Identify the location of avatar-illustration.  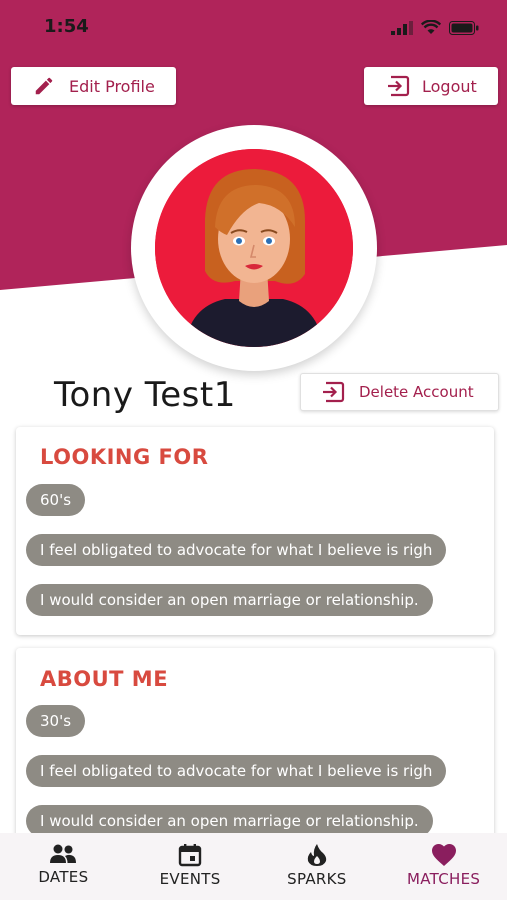
(254, 248).